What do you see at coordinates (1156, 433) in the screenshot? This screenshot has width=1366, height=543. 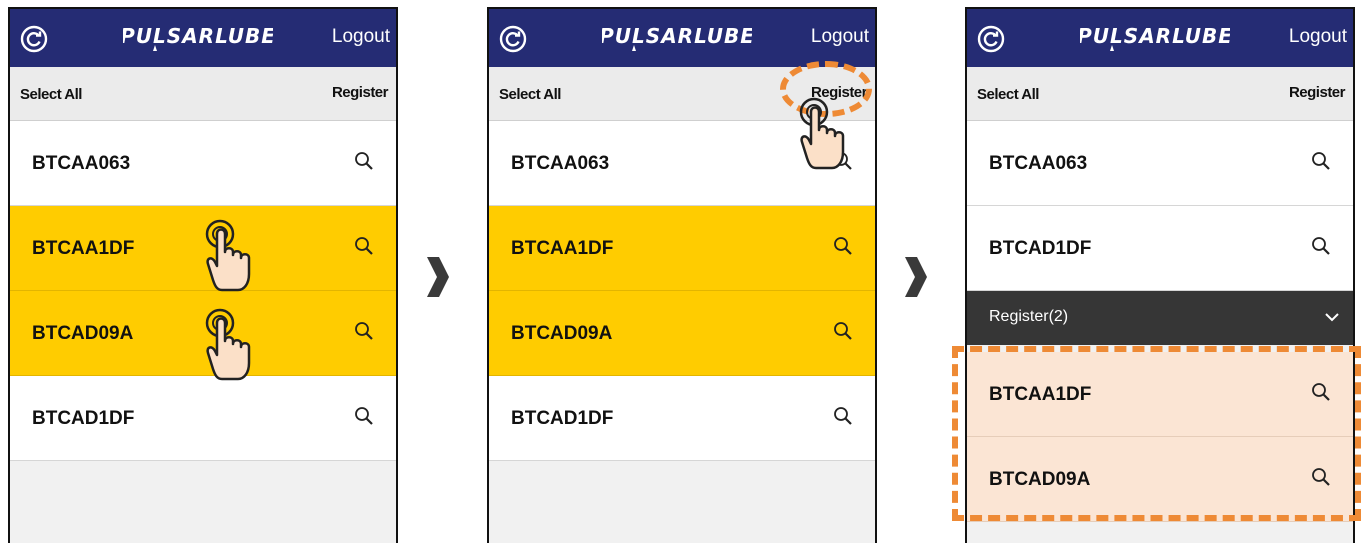 I see `registered-items-highlight-callout` at bounding box center [1156, 433].